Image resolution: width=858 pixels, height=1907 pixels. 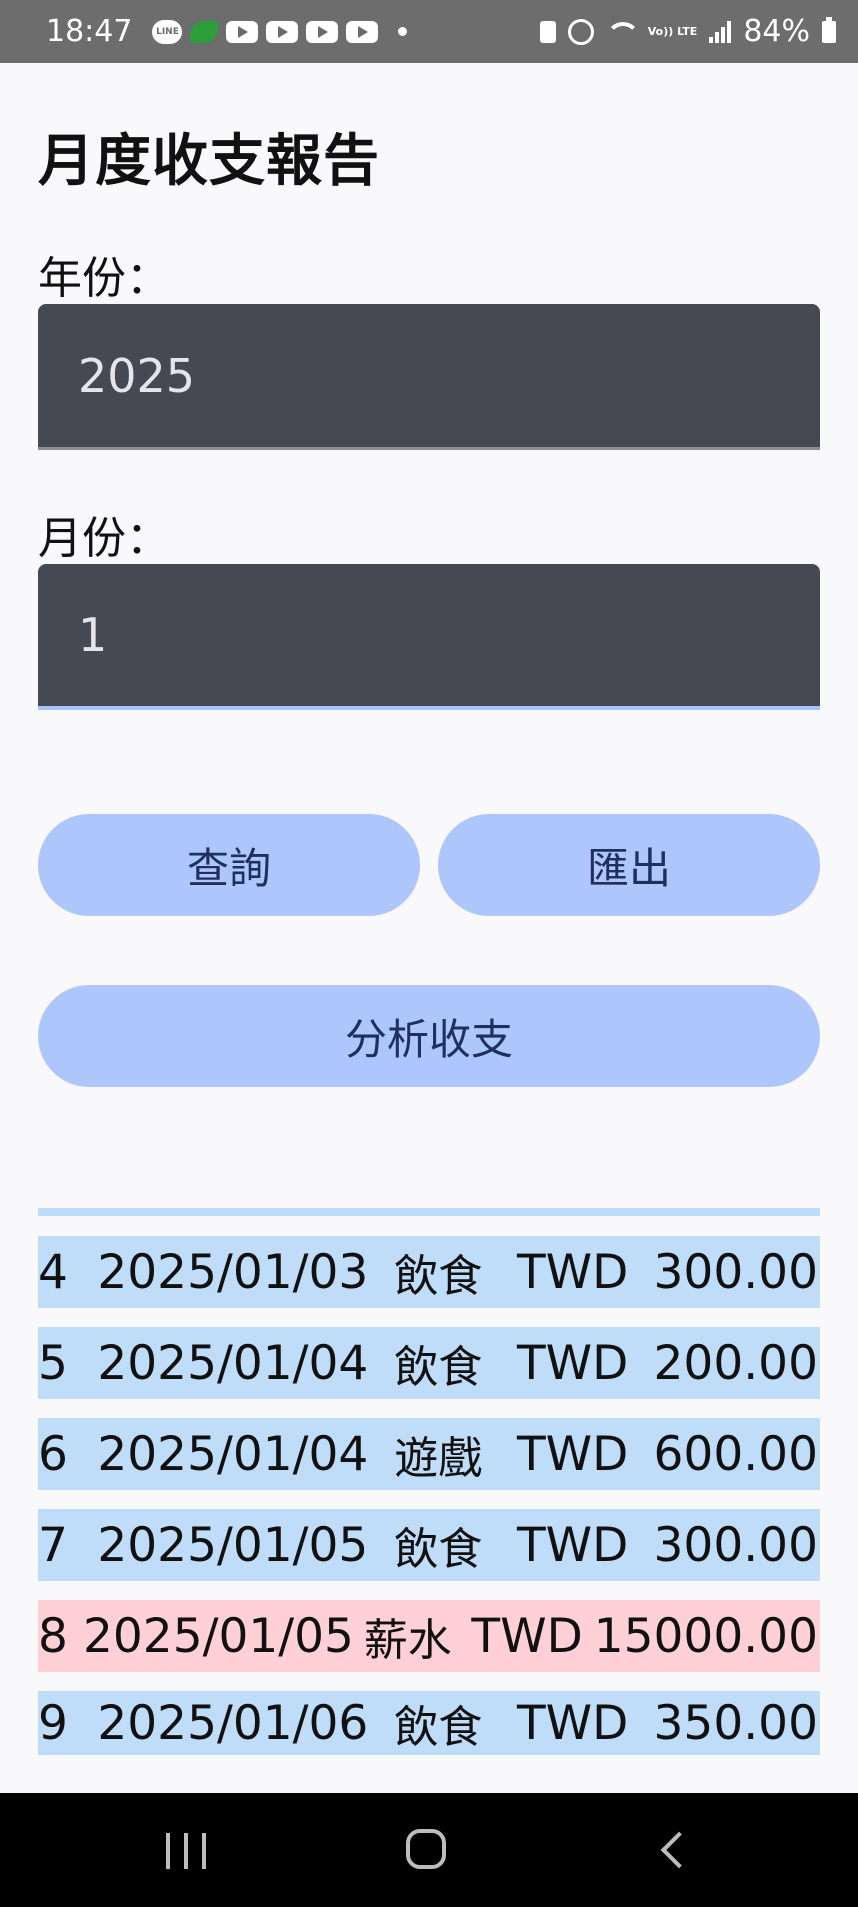 I want to click on record-amount: 15000.00, so click(x=705, y=1636).